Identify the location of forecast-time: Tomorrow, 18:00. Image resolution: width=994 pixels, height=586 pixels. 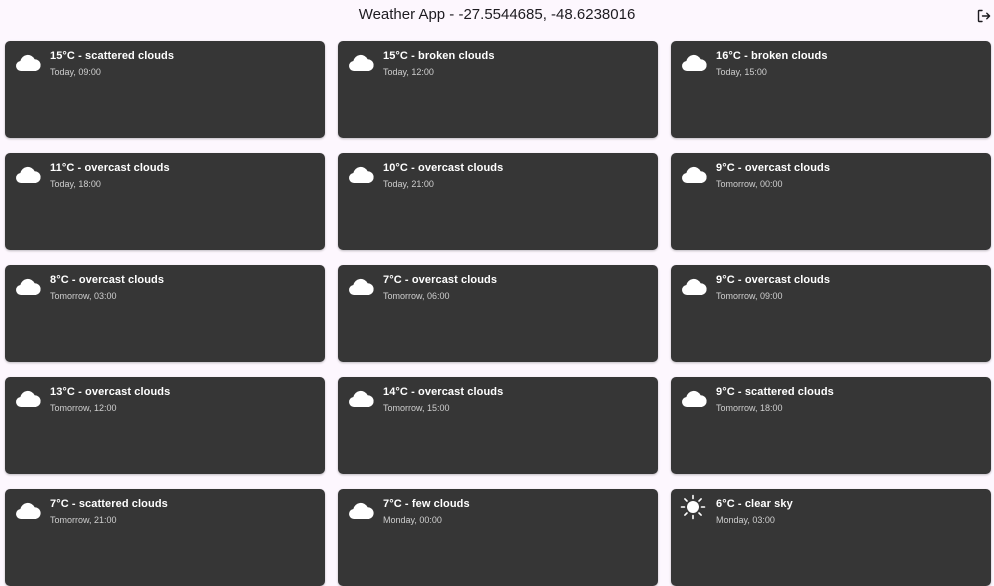
(749, 408).